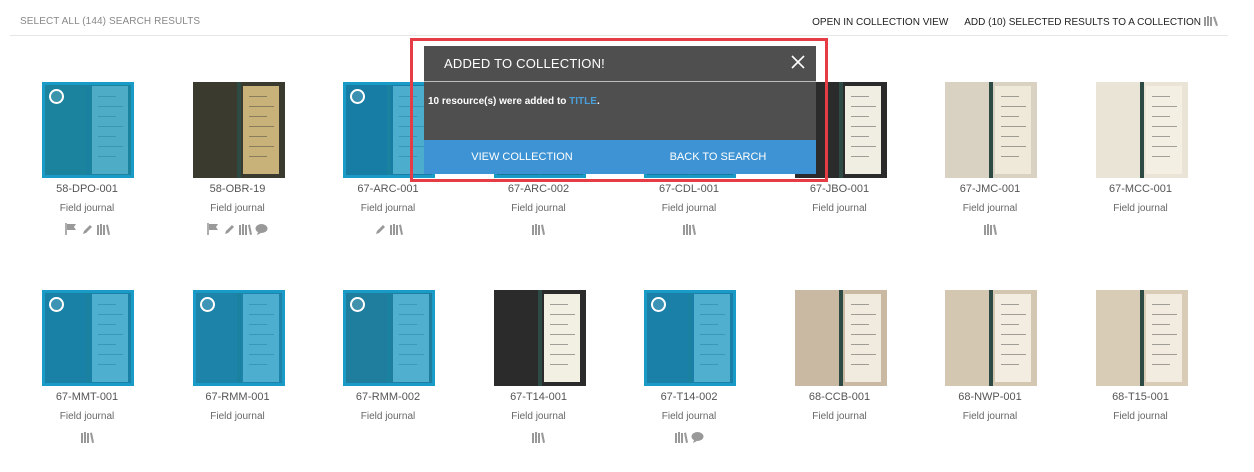 This screenshot has height=472, width=1254. I want to click on result-id: 67-CDL-001, so click(689, 189).